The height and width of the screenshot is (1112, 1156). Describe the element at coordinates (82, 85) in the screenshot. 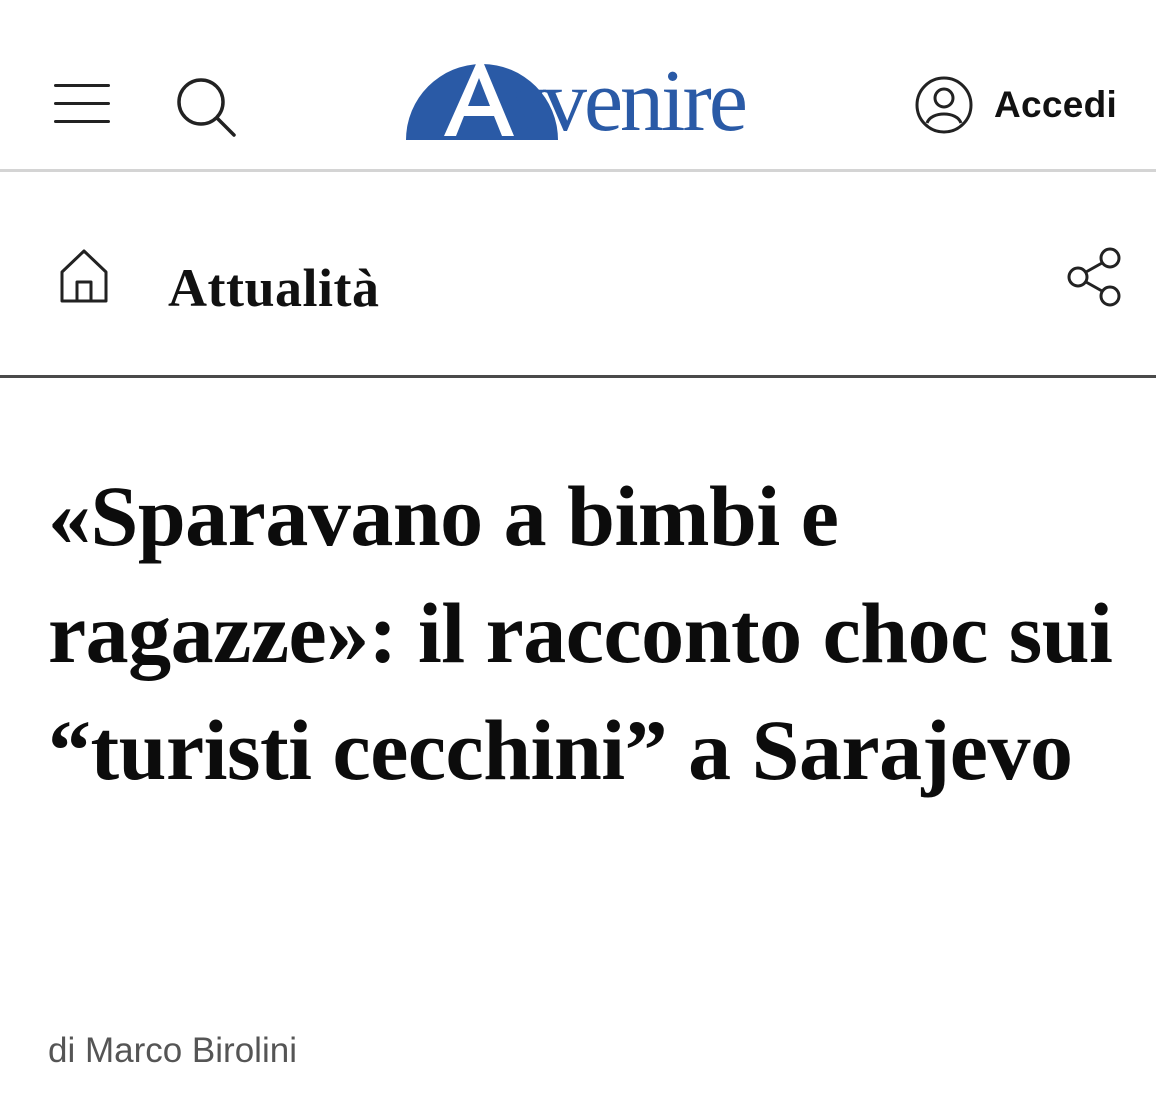

I see `hamburger-menu-icon` at that location.